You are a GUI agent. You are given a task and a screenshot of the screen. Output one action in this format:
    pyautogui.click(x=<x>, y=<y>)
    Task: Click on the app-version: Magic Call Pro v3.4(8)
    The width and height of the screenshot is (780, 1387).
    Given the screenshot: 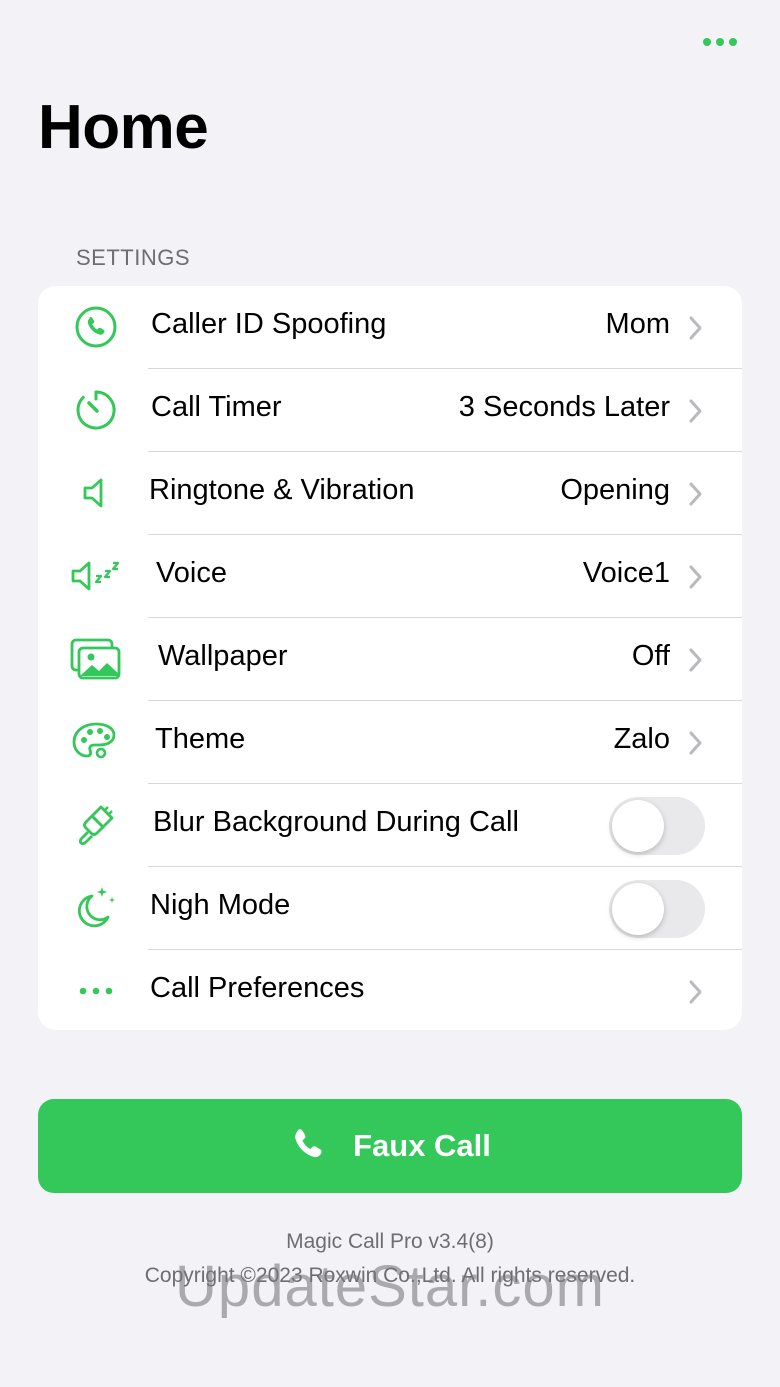 What is the action you would take?
    pyautogui.click(x=390, y=1241)
    